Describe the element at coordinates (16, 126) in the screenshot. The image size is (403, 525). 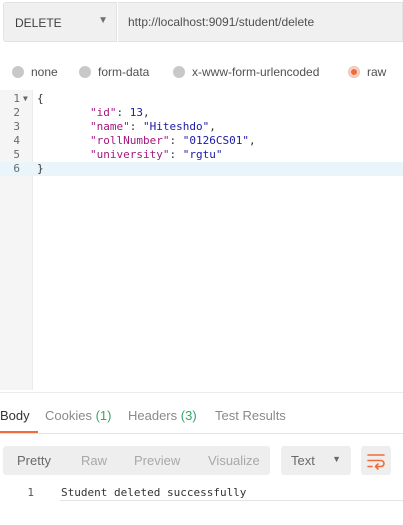
I see `line-number: 3` at that location.